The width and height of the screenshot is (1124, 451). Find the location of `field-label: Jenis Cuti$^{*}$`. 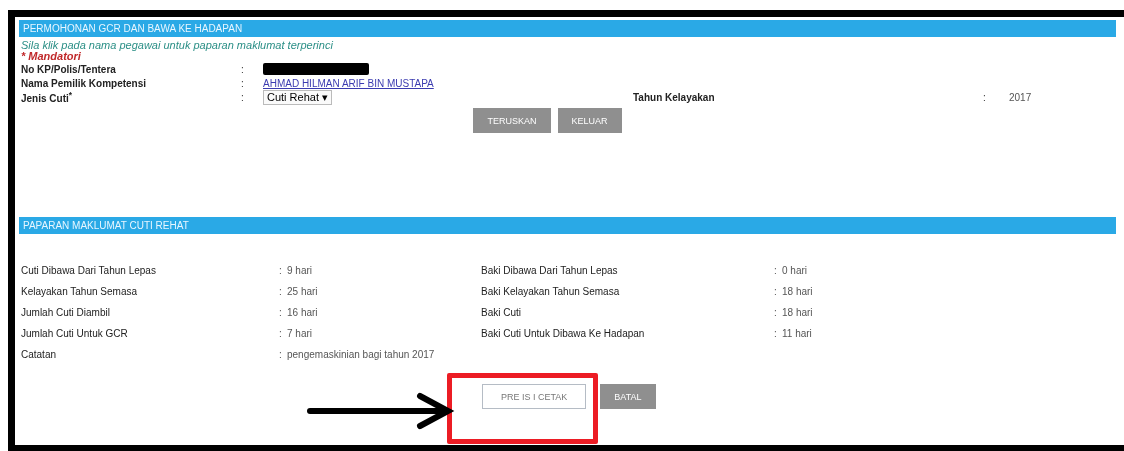

field-label: Jenis Cuti$^{*}$ is located at coordinates (47, 97).